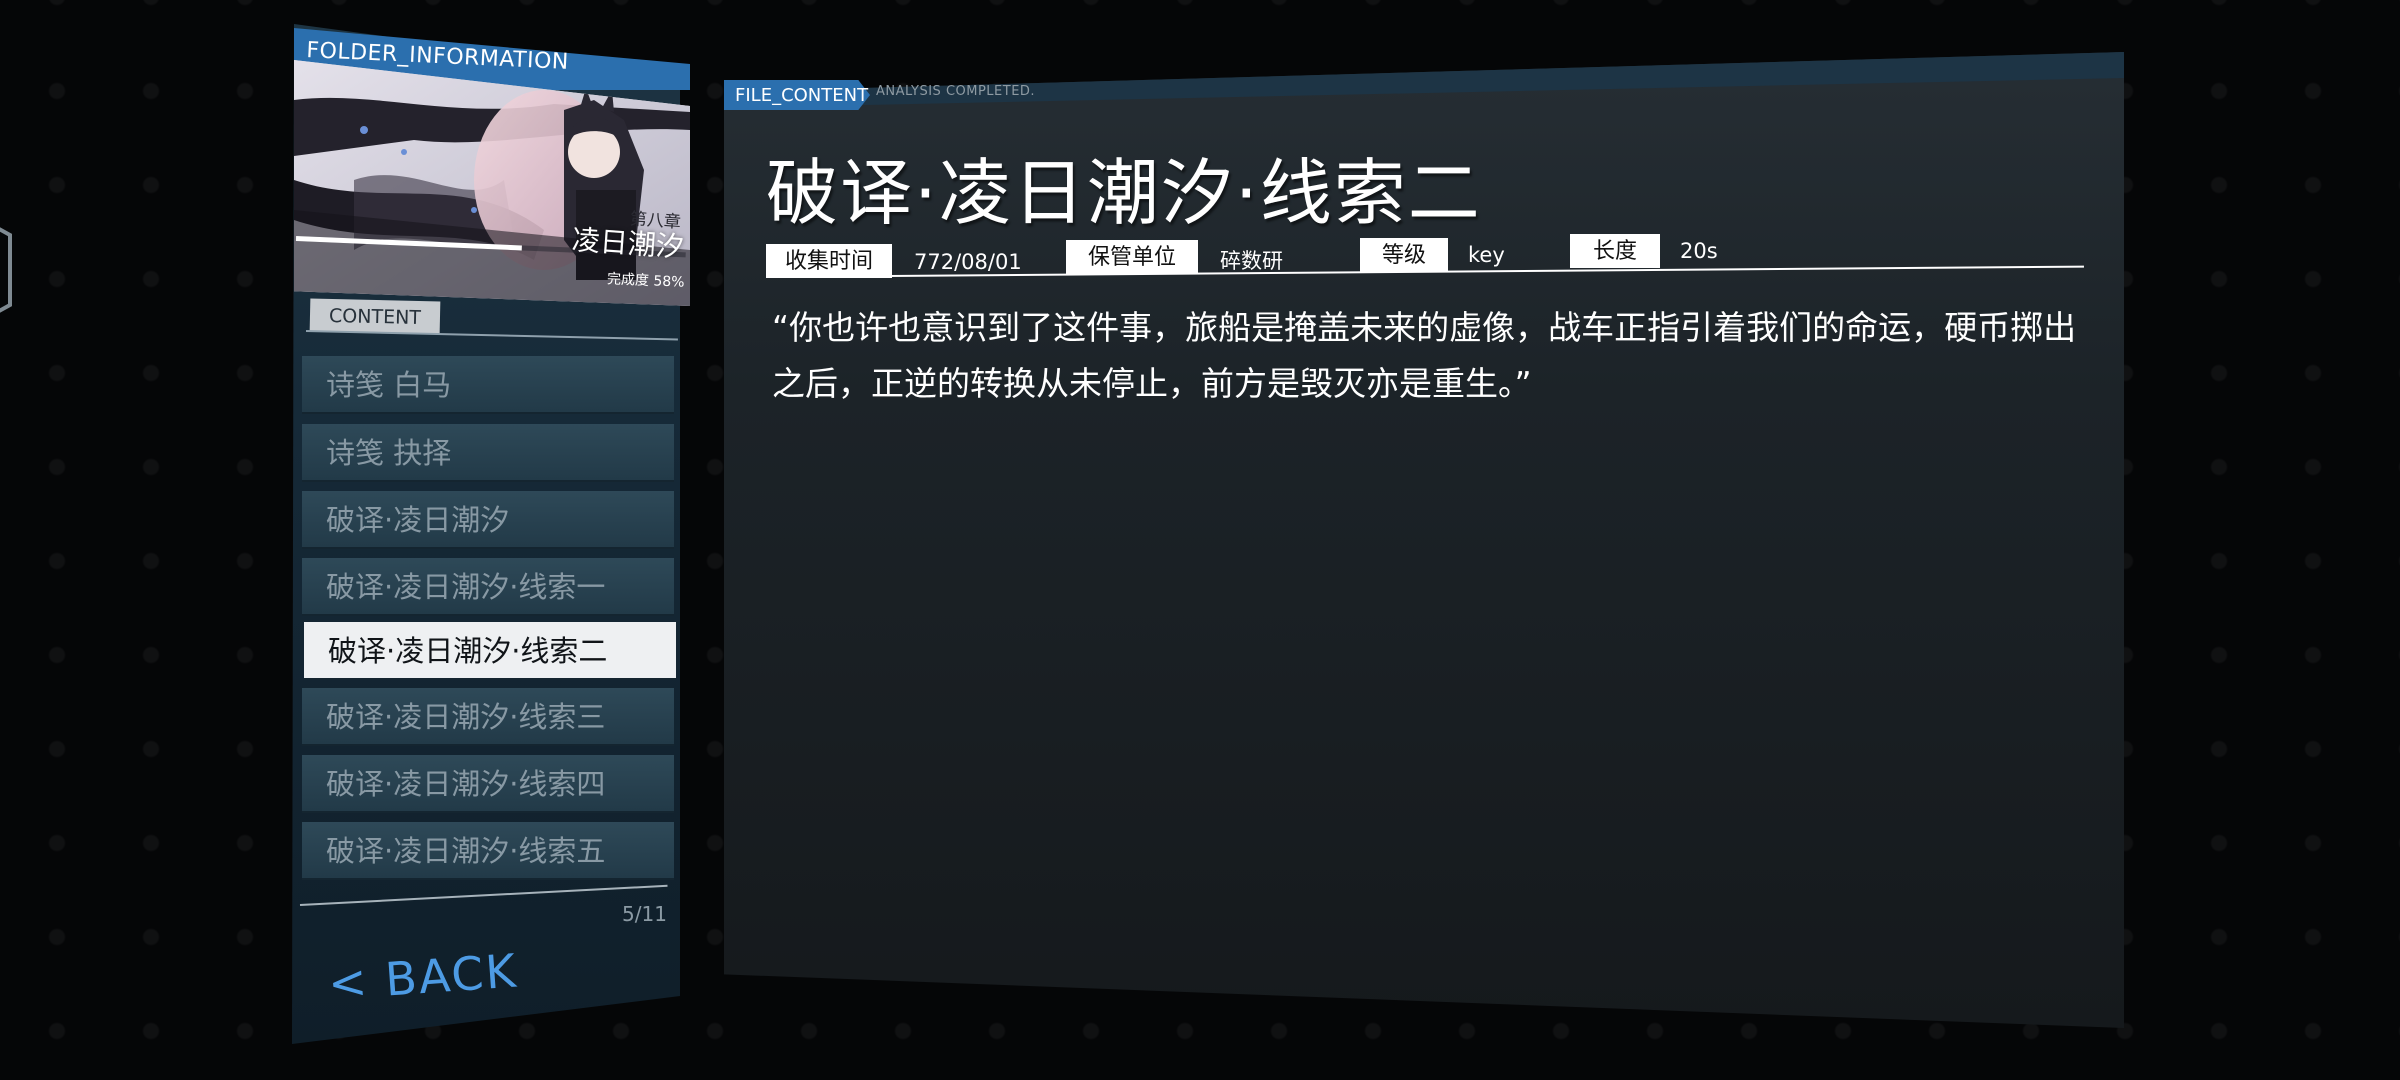  What do you see at coordinates (644, 914) in the screenshot?
I see `page-counter: 5/11` at bounding box center [644, 914].